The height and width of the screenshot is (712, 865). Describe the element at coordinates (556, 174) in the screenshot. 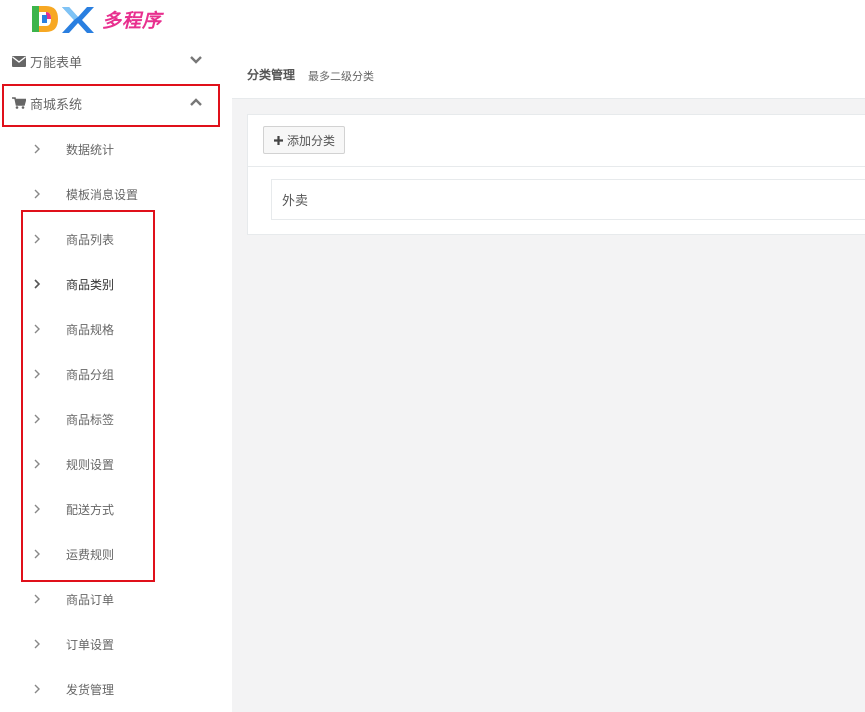

I see `category-panel: 添加分类 外卖` at that location.